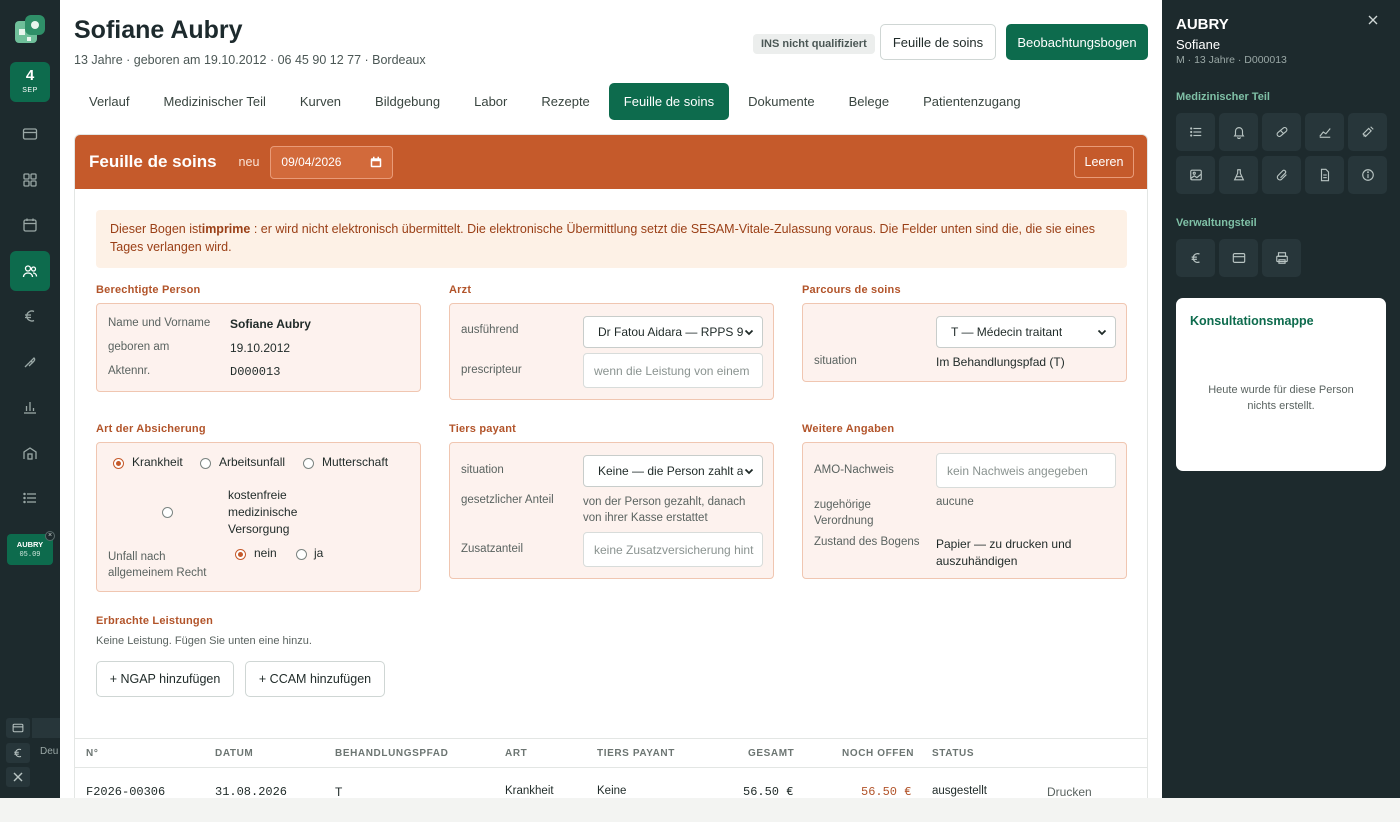  I want to click on image-icon-button, so click(1195, 175).